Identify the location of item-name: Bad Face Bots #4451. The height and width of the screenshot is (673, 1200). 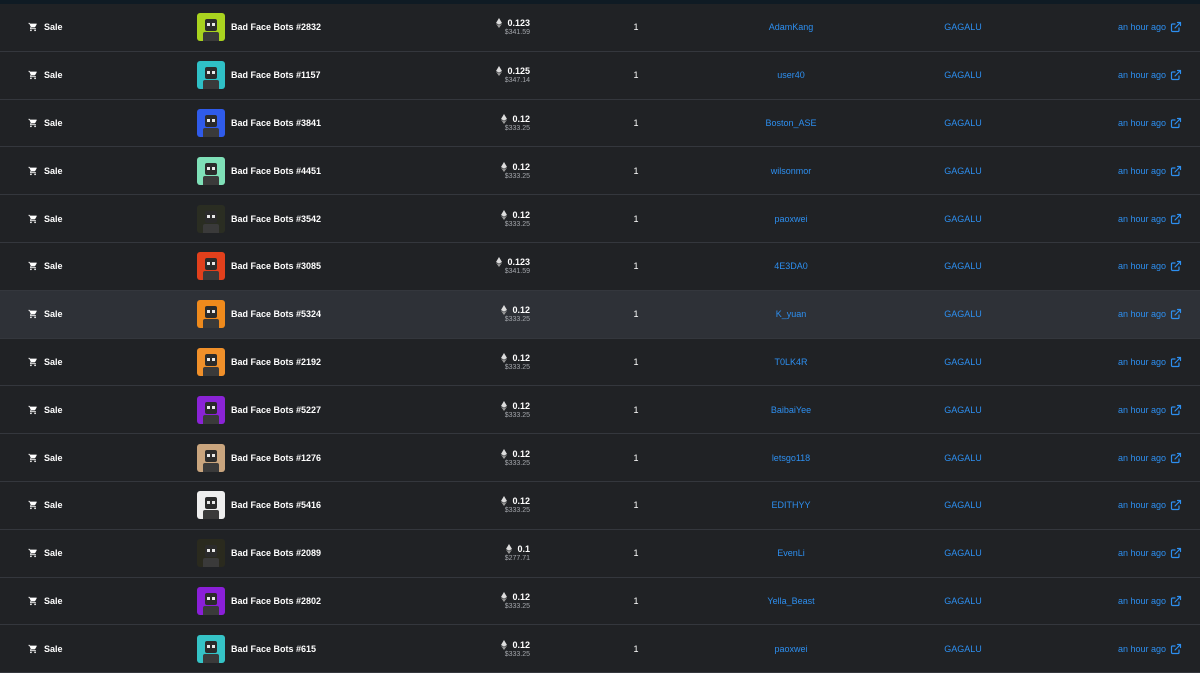
(276, 171).